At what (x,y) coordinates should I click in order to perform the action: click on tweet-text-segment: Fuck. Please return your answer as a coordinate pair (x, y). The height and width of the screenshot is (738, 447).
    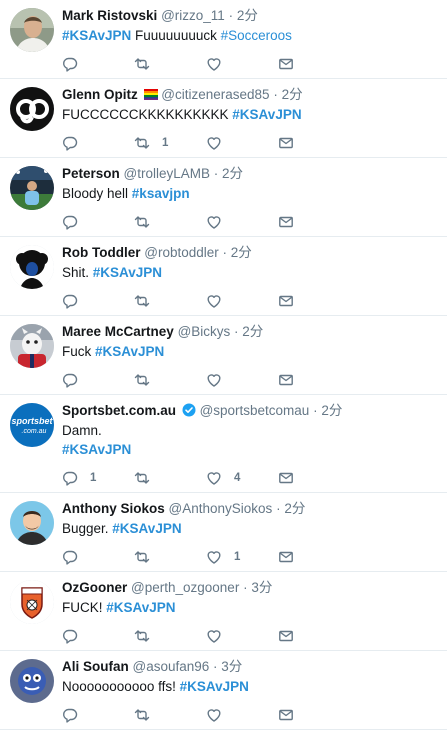
    Looking at the image, I should click on (79, 351).